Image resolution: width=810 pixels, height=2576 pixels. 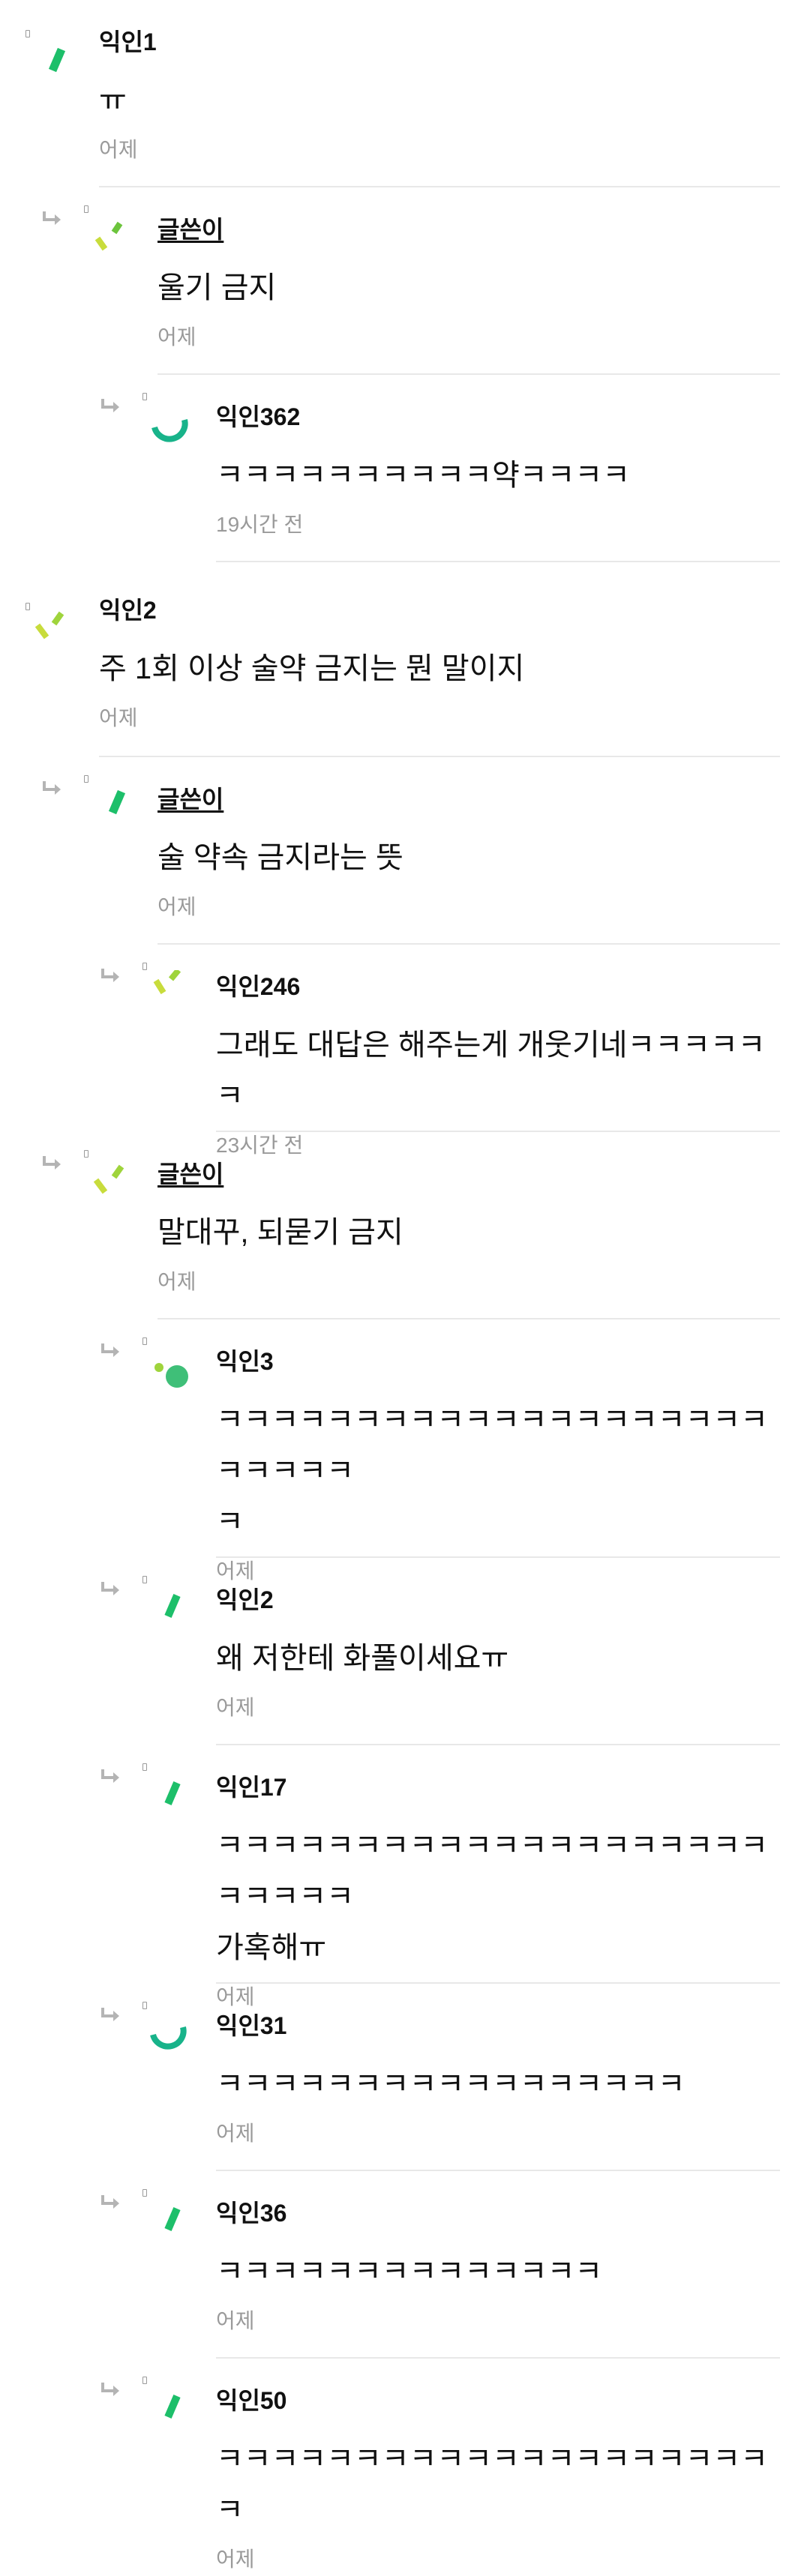 I want to click on comment-text: ㅋㅋㅋㅋㅋㅋㅋㅋㅋㅋㅋㅋㅋㅋㅋㅋㅋㅋㅋㅋㅋㅋㅋㅋㅋ ㅋ, so click(x=492, y=1470).